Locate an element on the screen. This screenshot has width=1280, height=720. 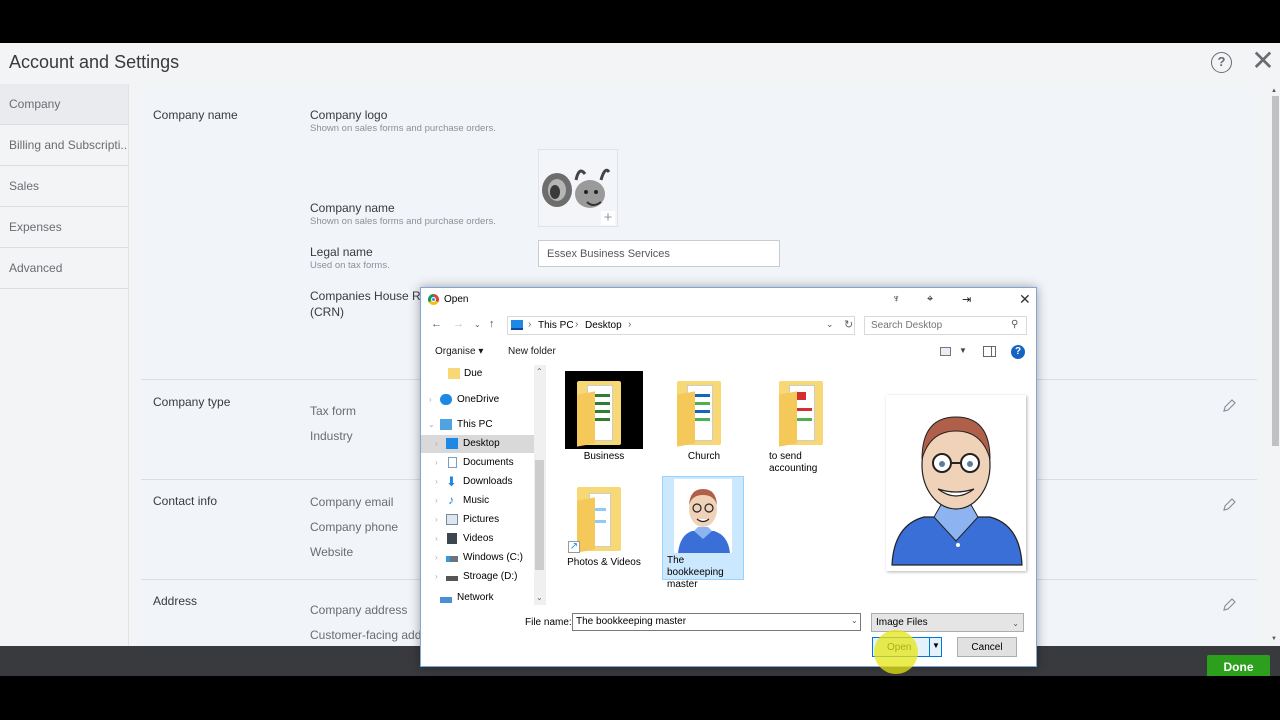
view-options-dropdown-icon: ▼ is located at coordinates (963, 350).